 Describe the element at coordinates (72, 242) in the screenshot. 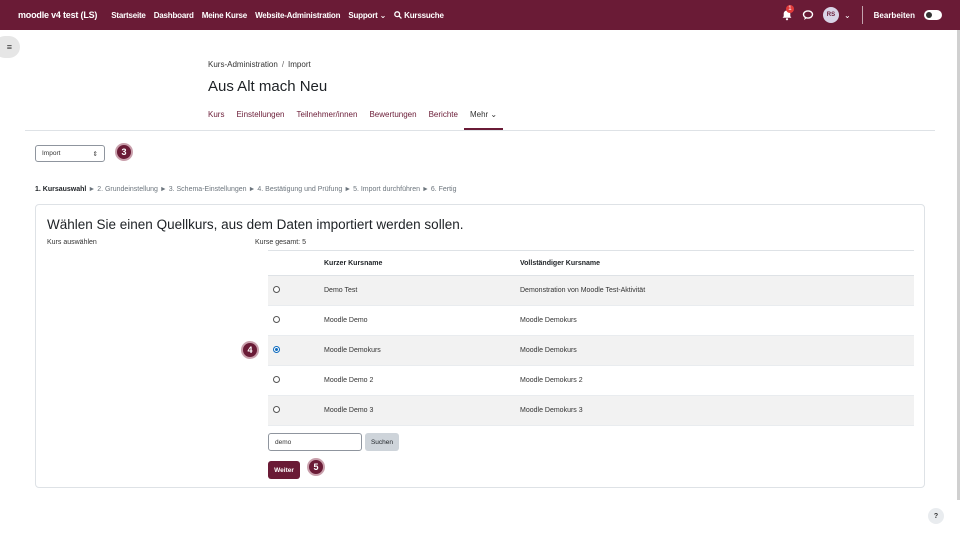

I see `select-course-label: Kurs auswählen` at that location.